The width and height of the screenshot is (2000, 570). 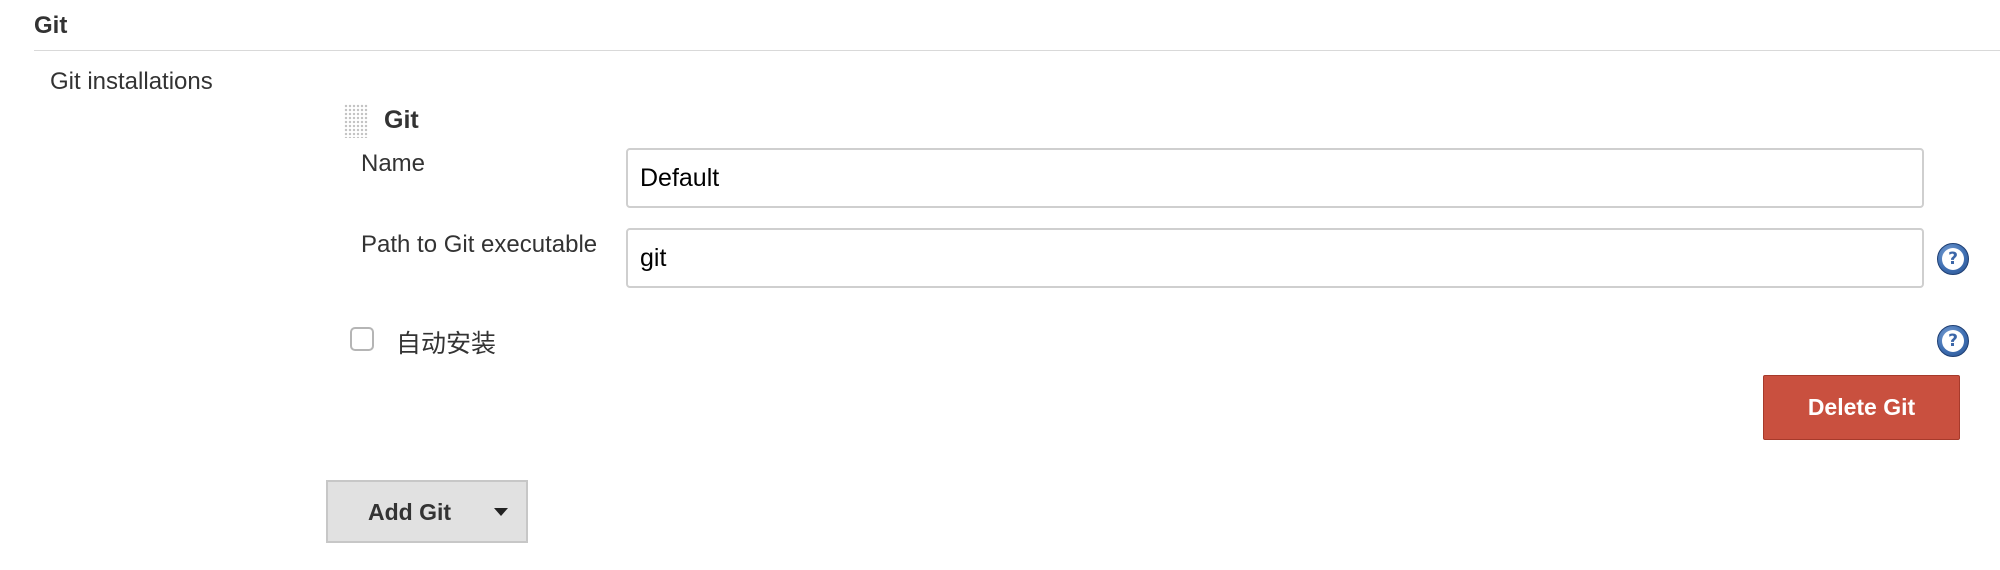 I want to click on path-input, so click(x=1275, y=258).